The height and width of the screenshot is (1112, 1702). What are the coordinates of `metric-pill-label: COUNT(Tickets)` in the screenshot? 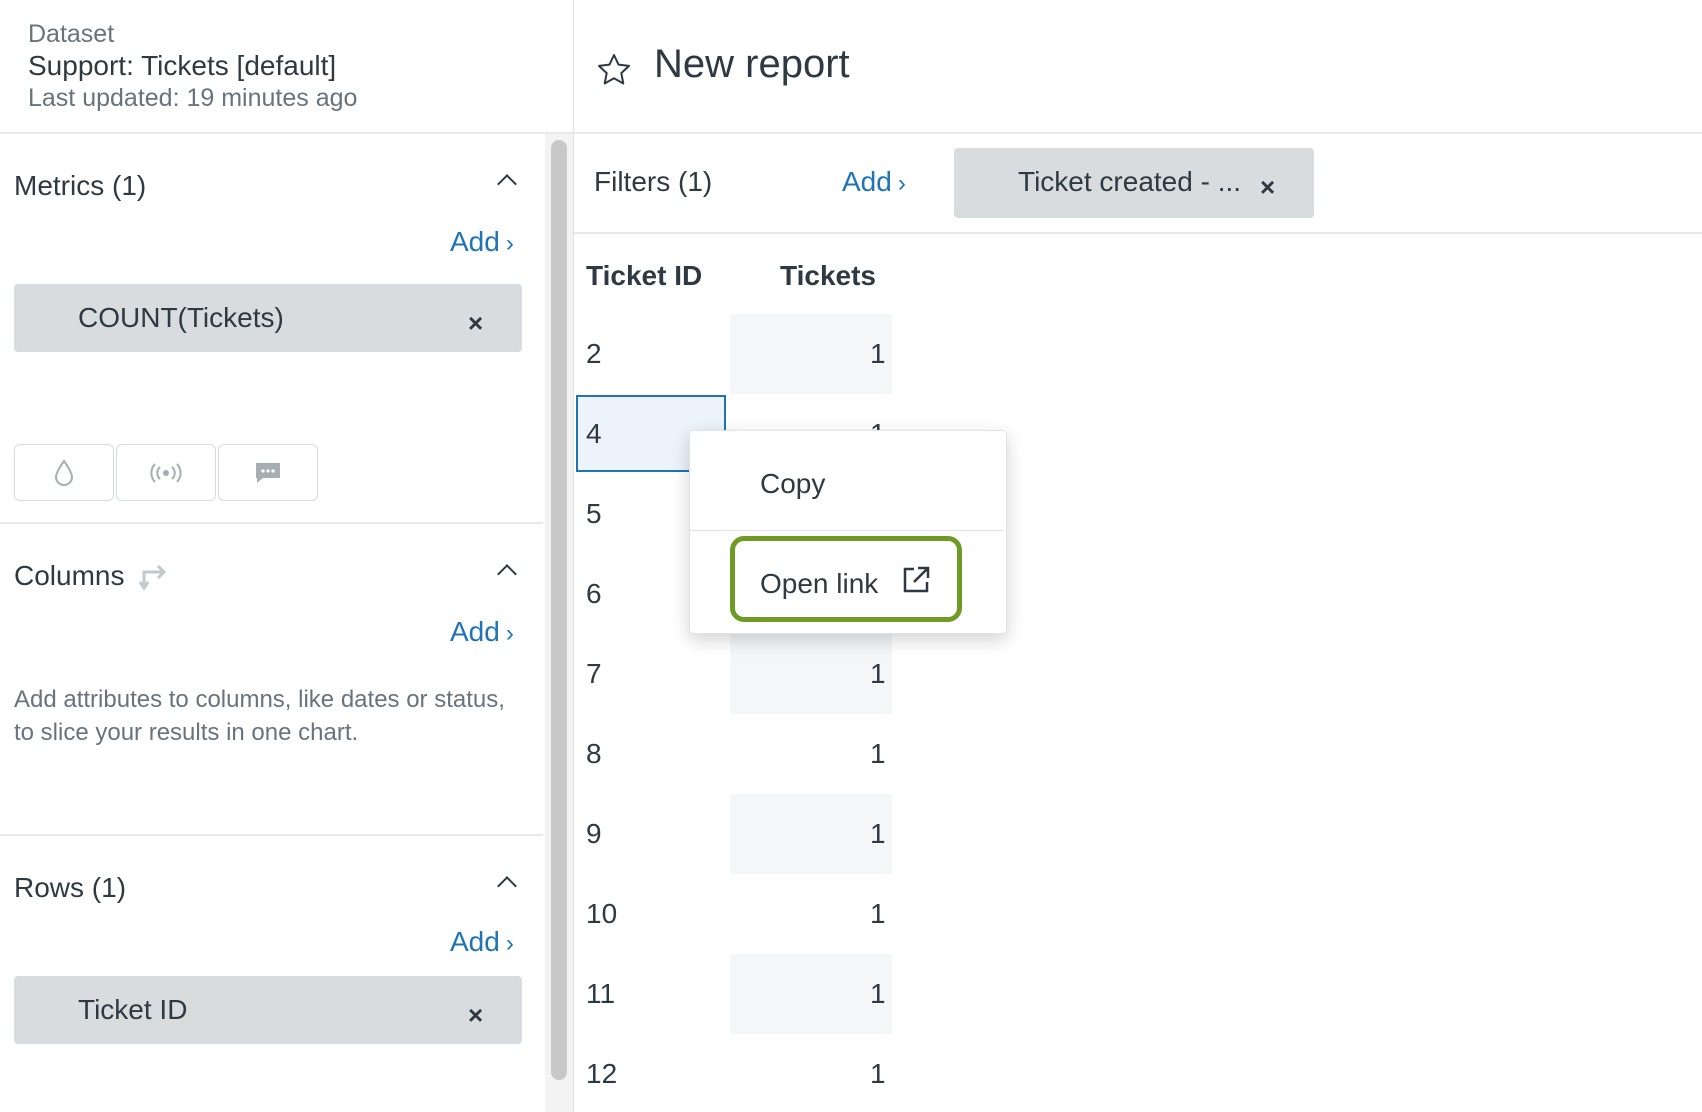 It's located at (181, 317).